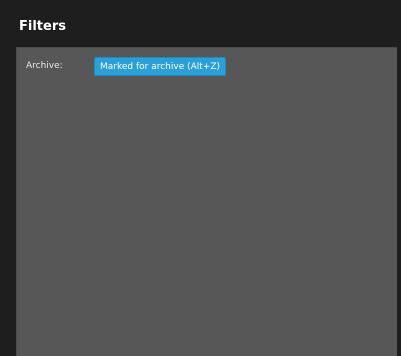 The width and height of the screenshot is (401, 356). I want to click on archive-filter-toggle: Marked for archive (Alt+Z), so click(160, 66).